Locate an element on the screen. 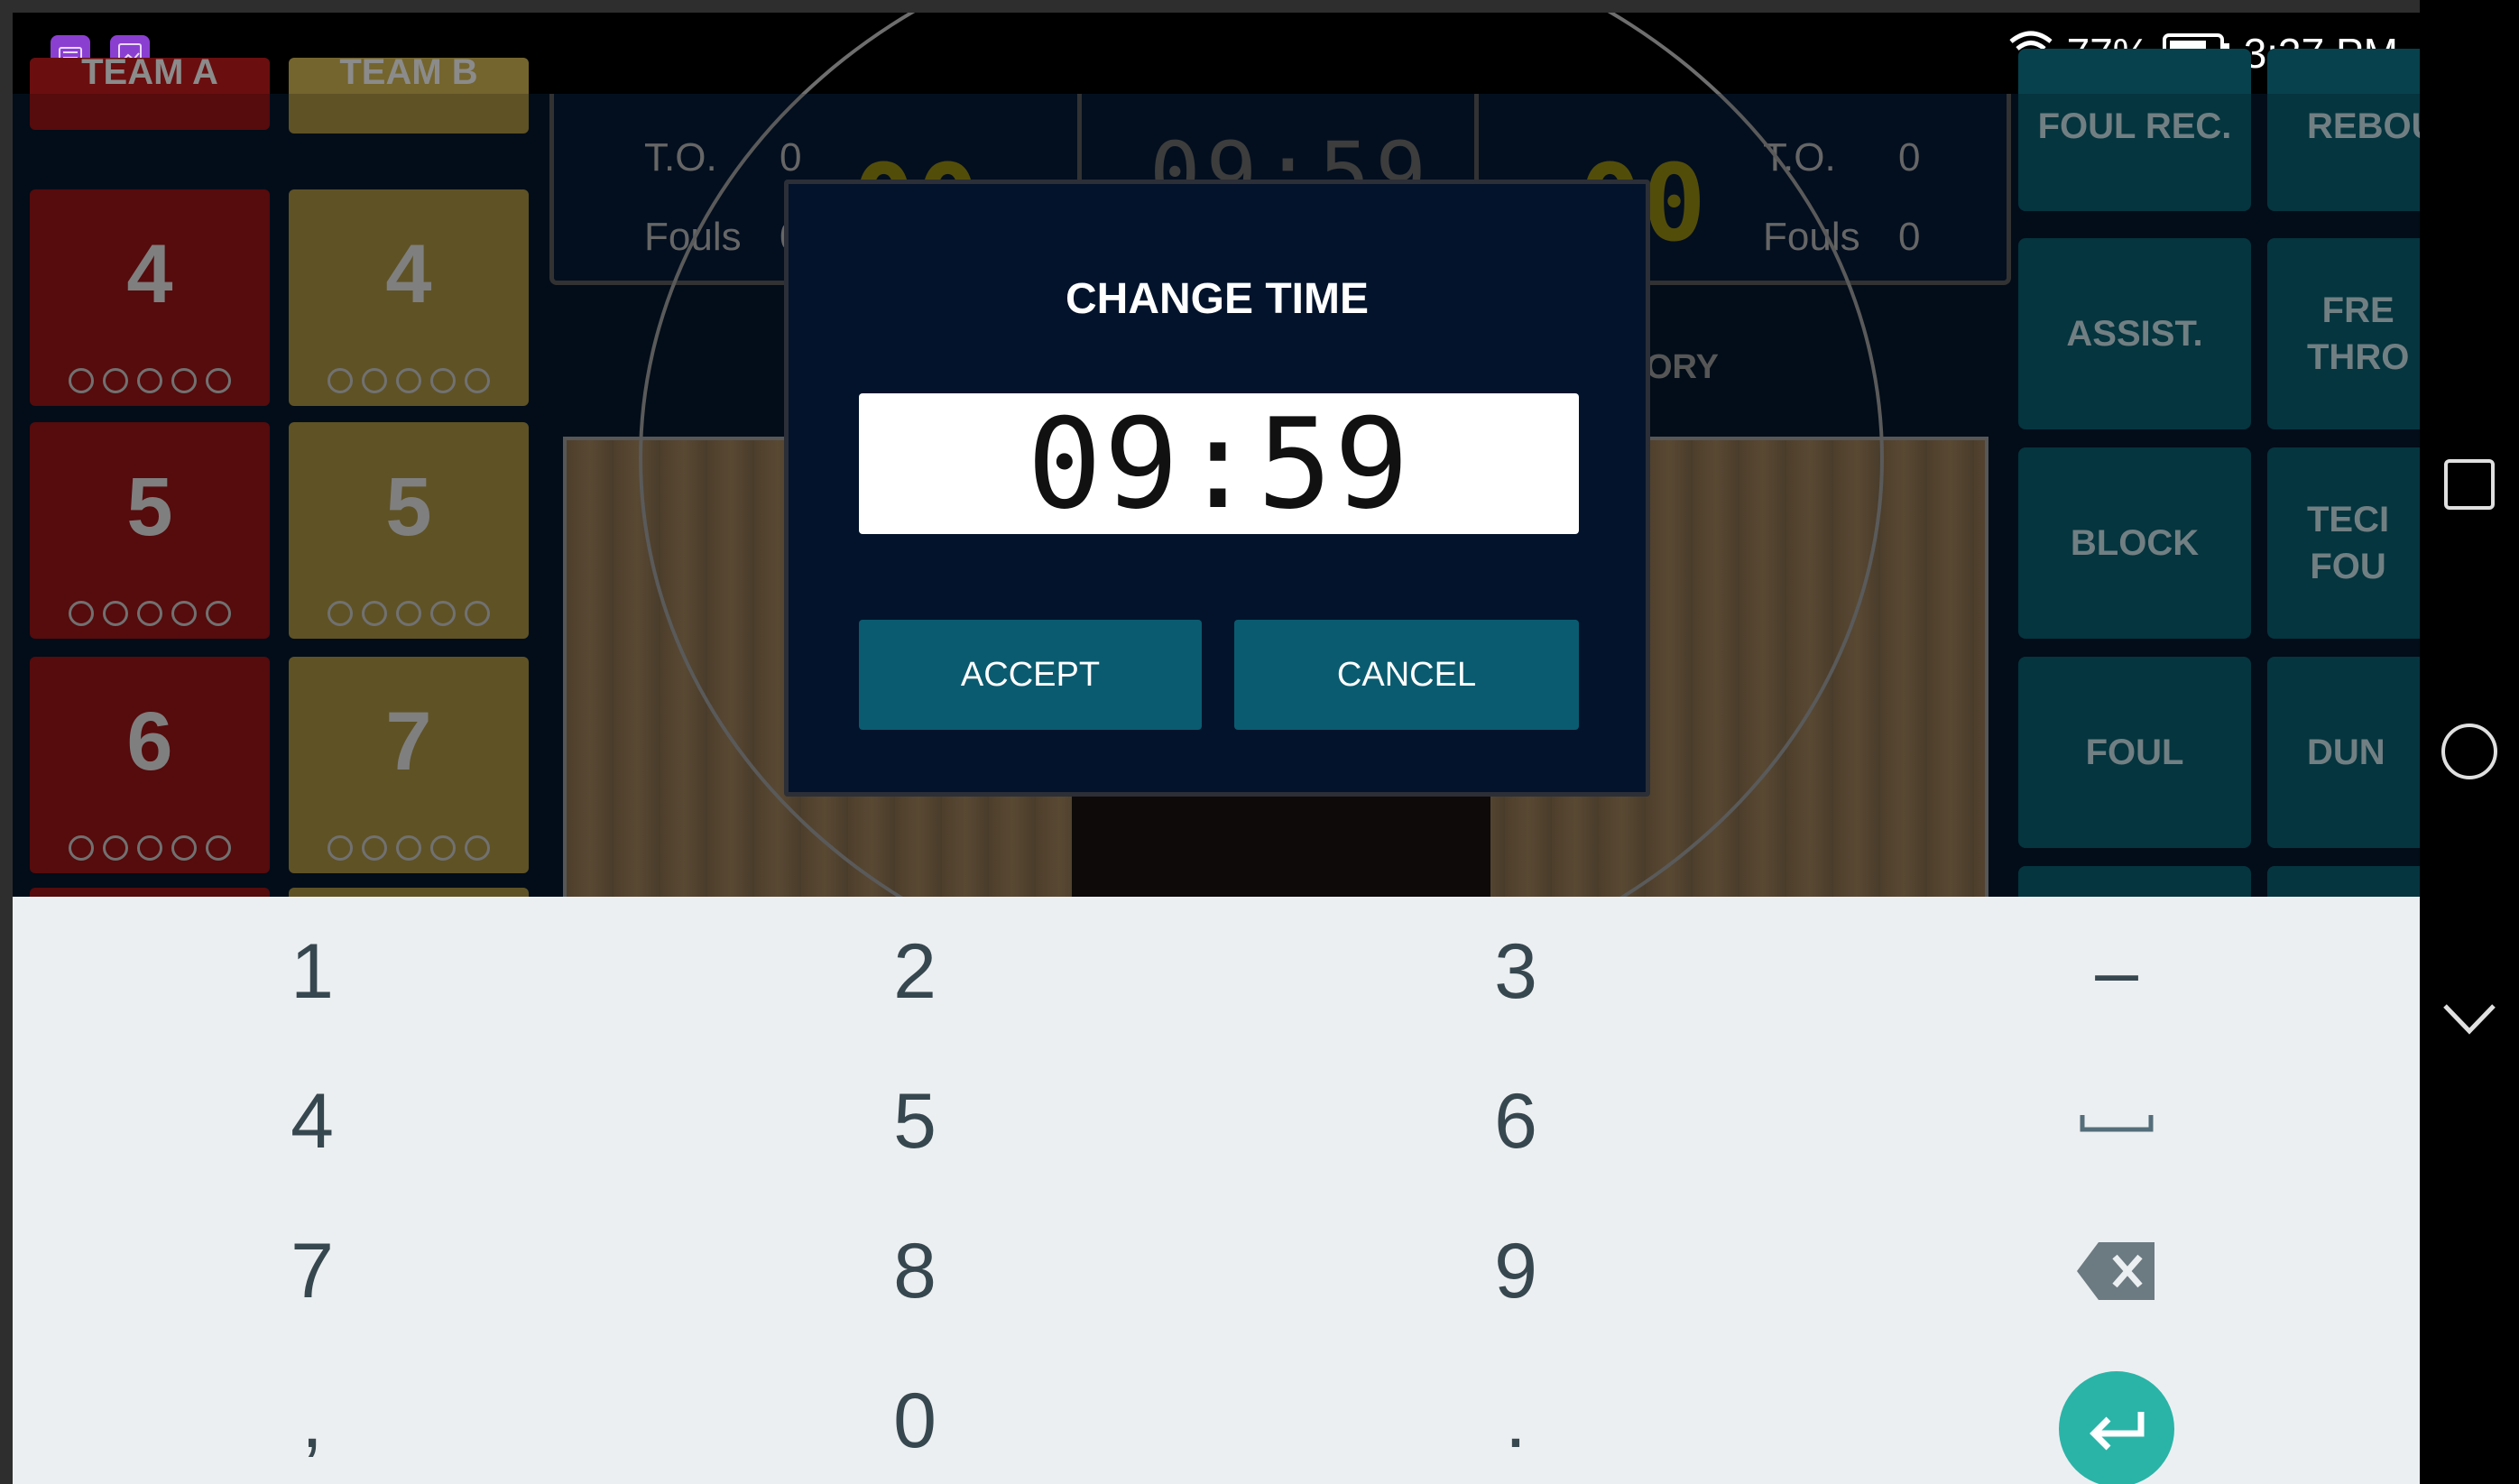  android-nav-bar is located at coordinates (2469, 742).